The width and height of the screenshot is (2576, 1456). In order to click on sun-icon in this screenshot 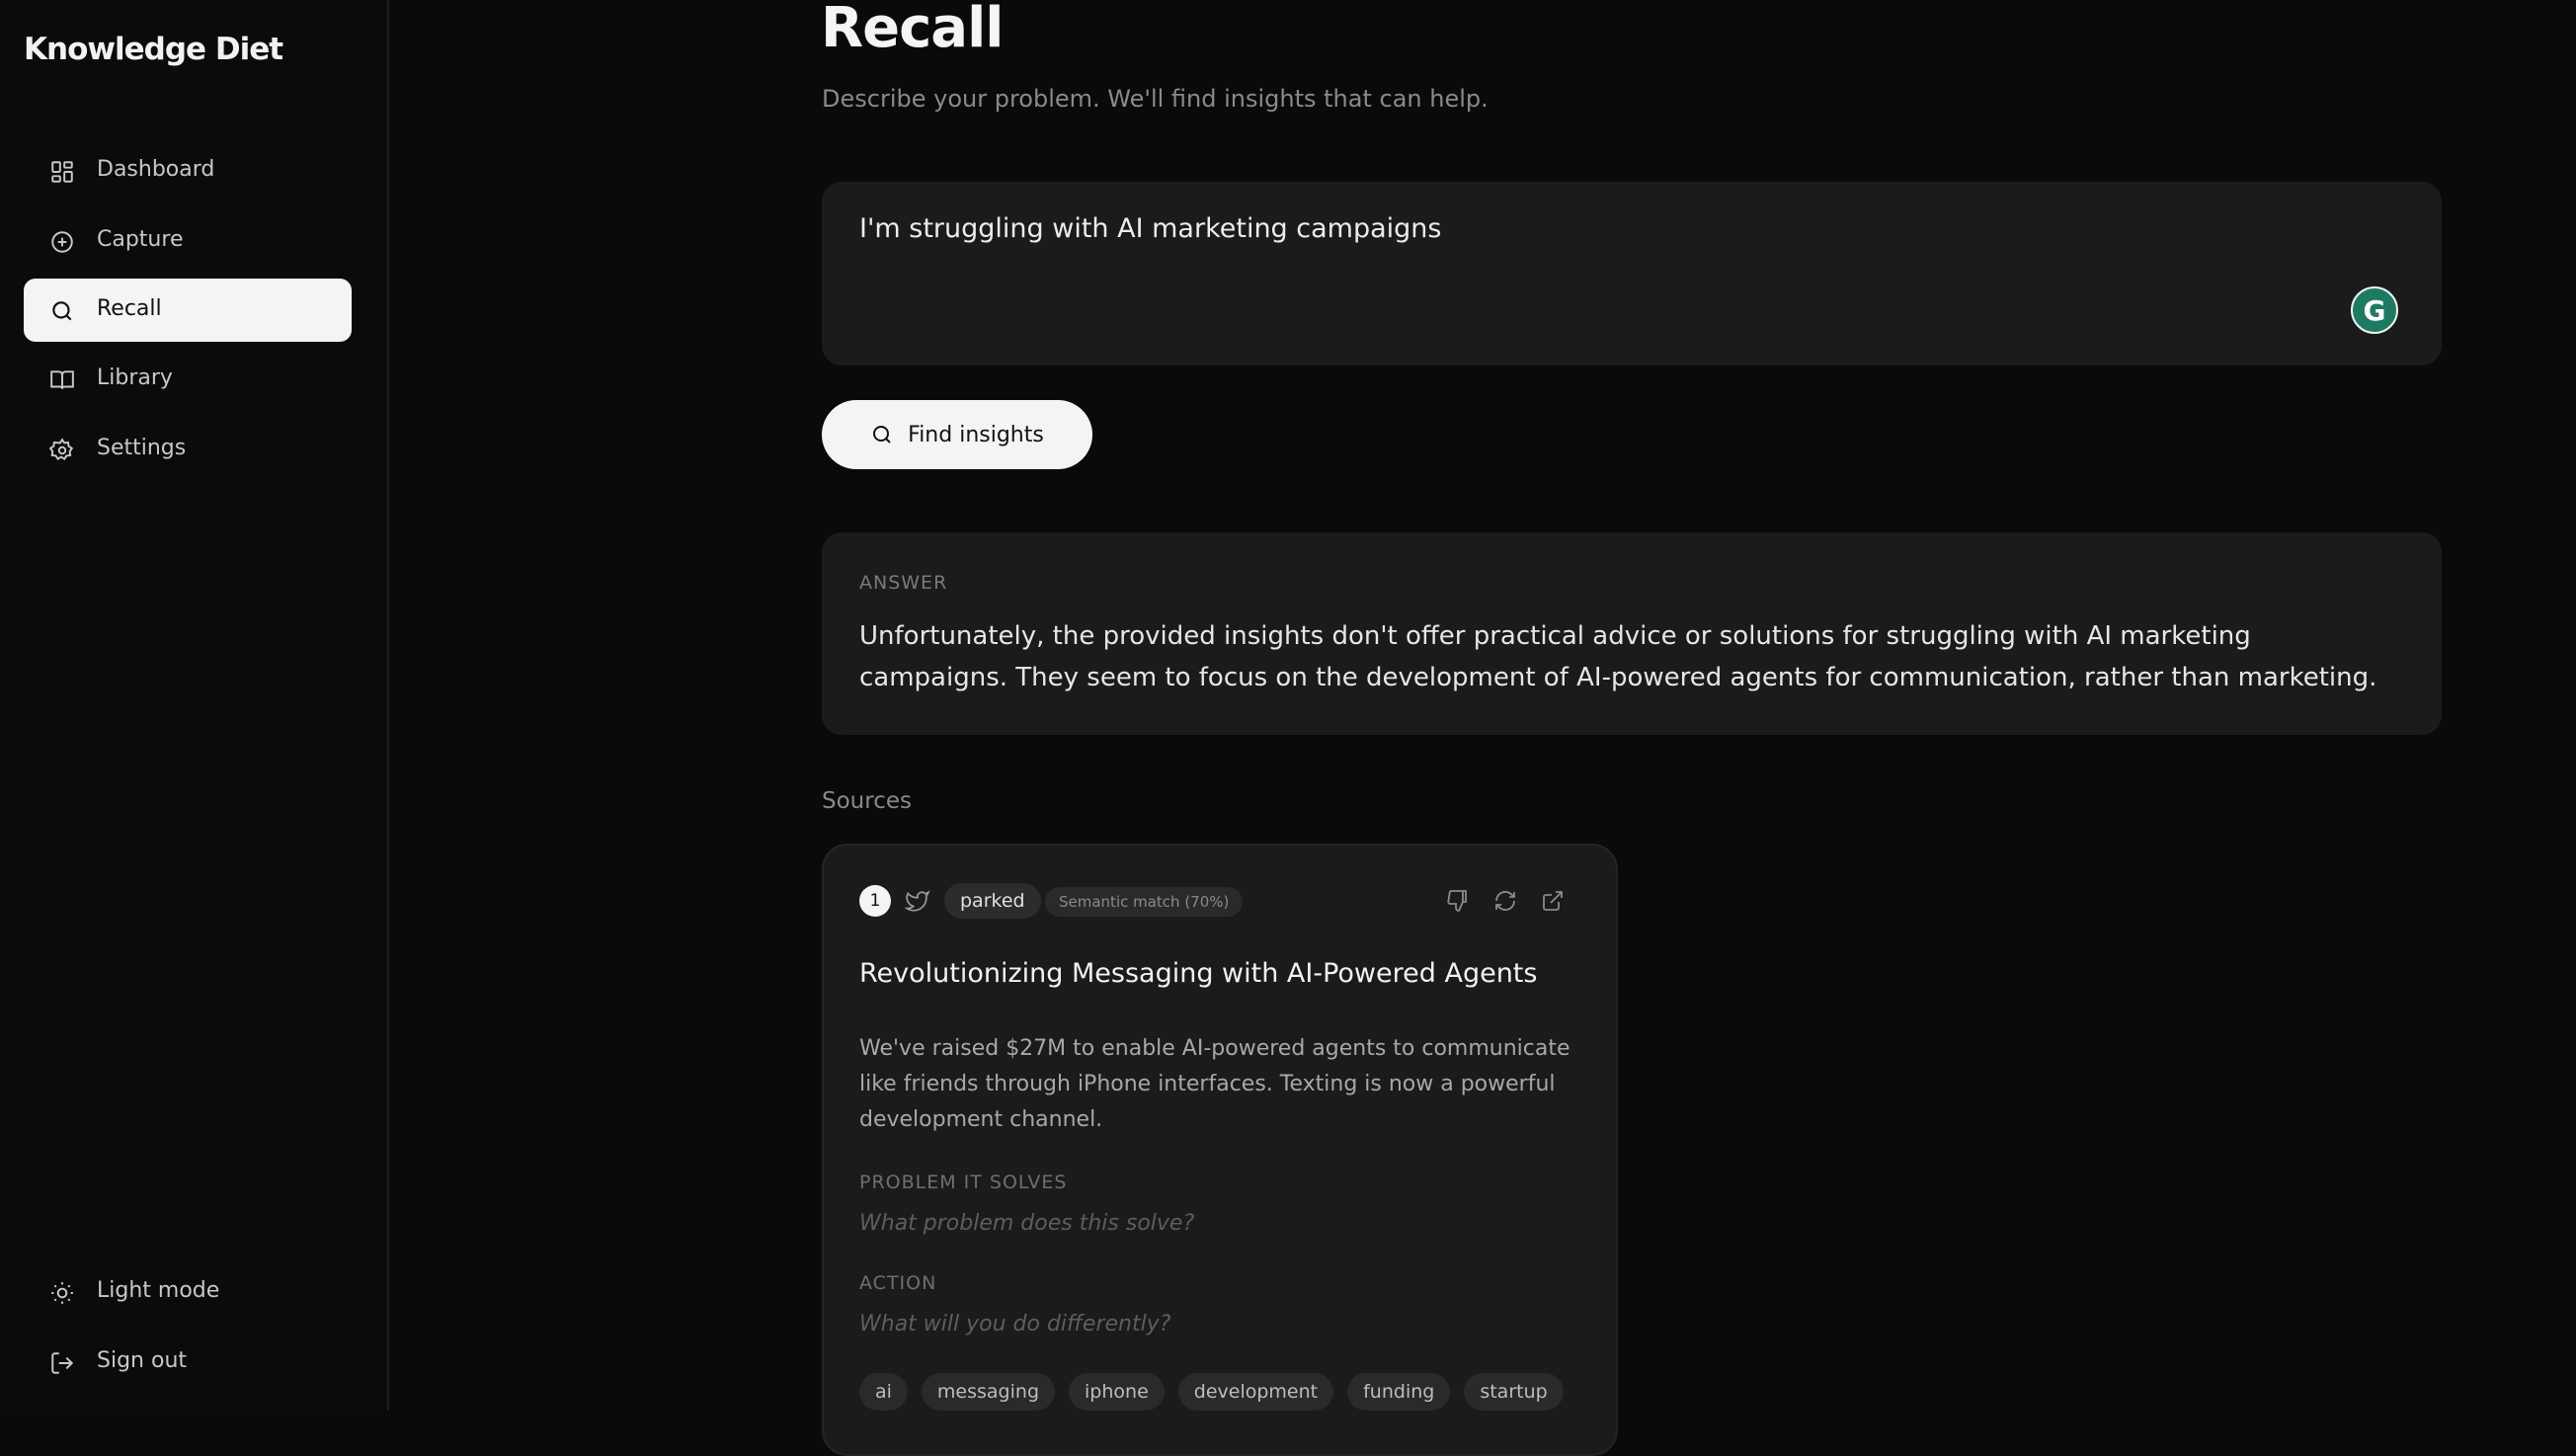, I will do `click(62, 1293)`.